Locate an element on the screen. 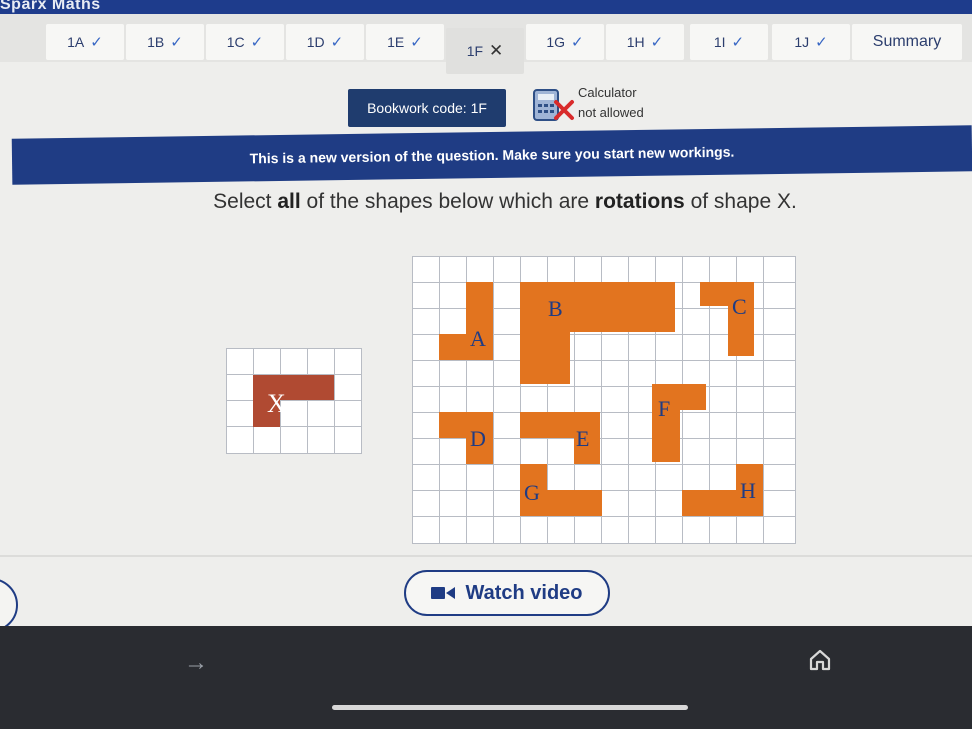  tab-1i: 1I ✓ is located at coordinates (729, 42).